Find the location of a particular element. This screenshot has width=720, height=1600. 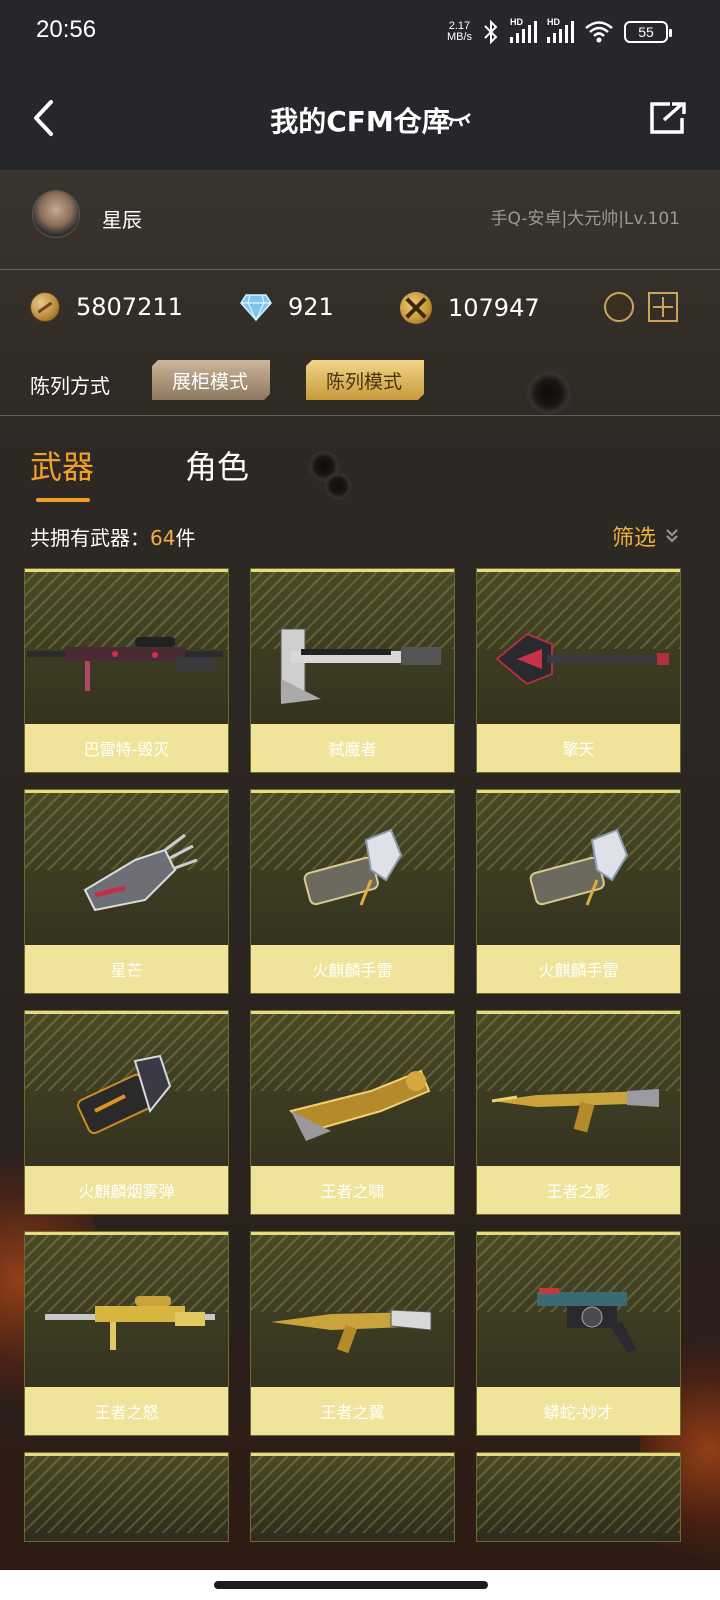

display-mode-label: 陈列方式 is located at coordinates (70, 386).